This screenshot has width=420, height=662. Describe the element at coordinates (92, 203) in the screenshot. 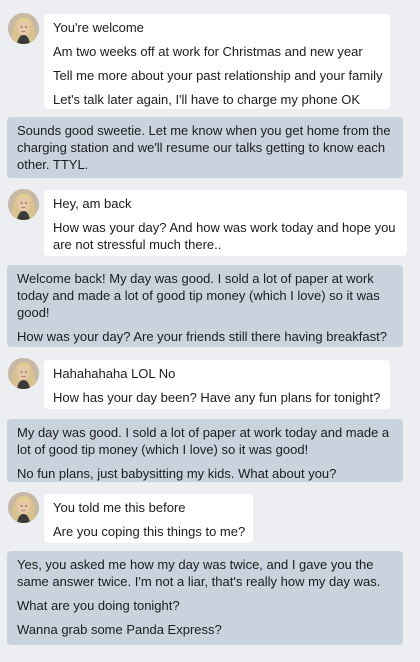

I see `message-text: Hey, am back` at that location.